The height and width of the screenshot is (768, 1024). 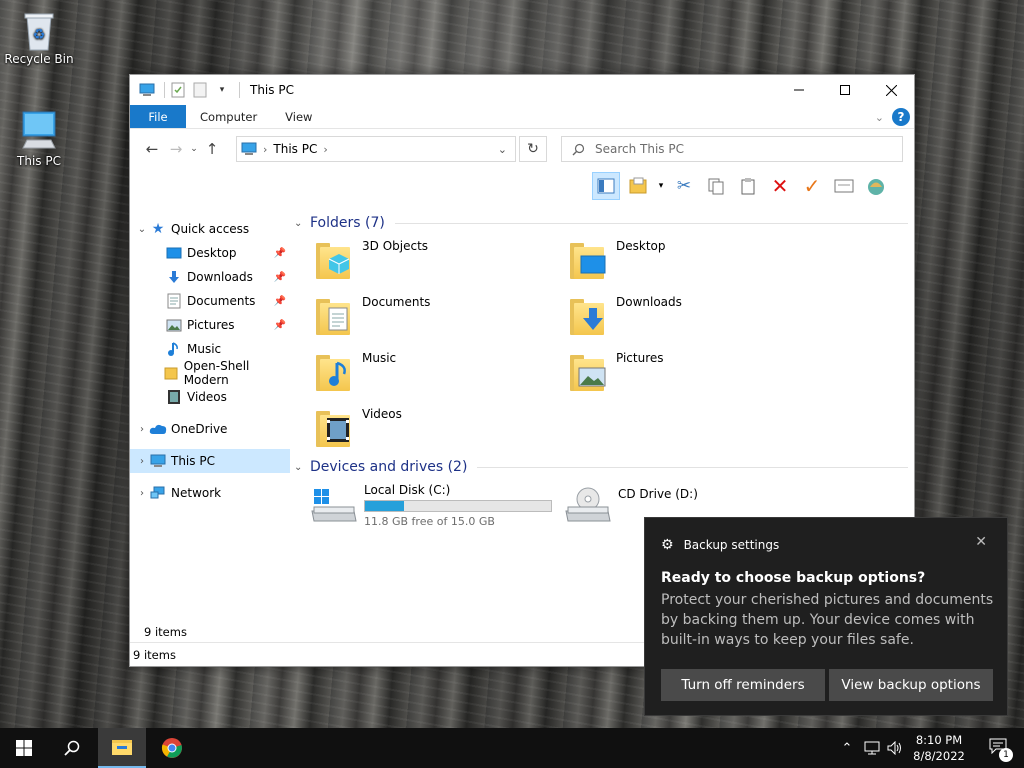 I want to click on properties-icon, so click(x=178, y=90).